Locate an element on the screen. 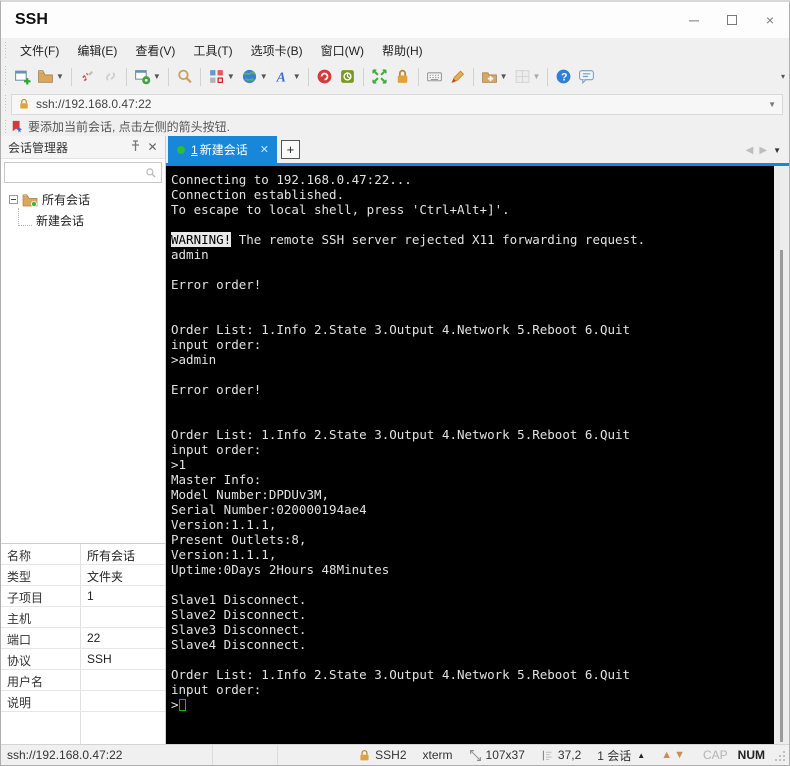 Image resolution: width=790 pixels, height=766 pixels. open-folder-button: ▼ is located at coordinates (50, 77).